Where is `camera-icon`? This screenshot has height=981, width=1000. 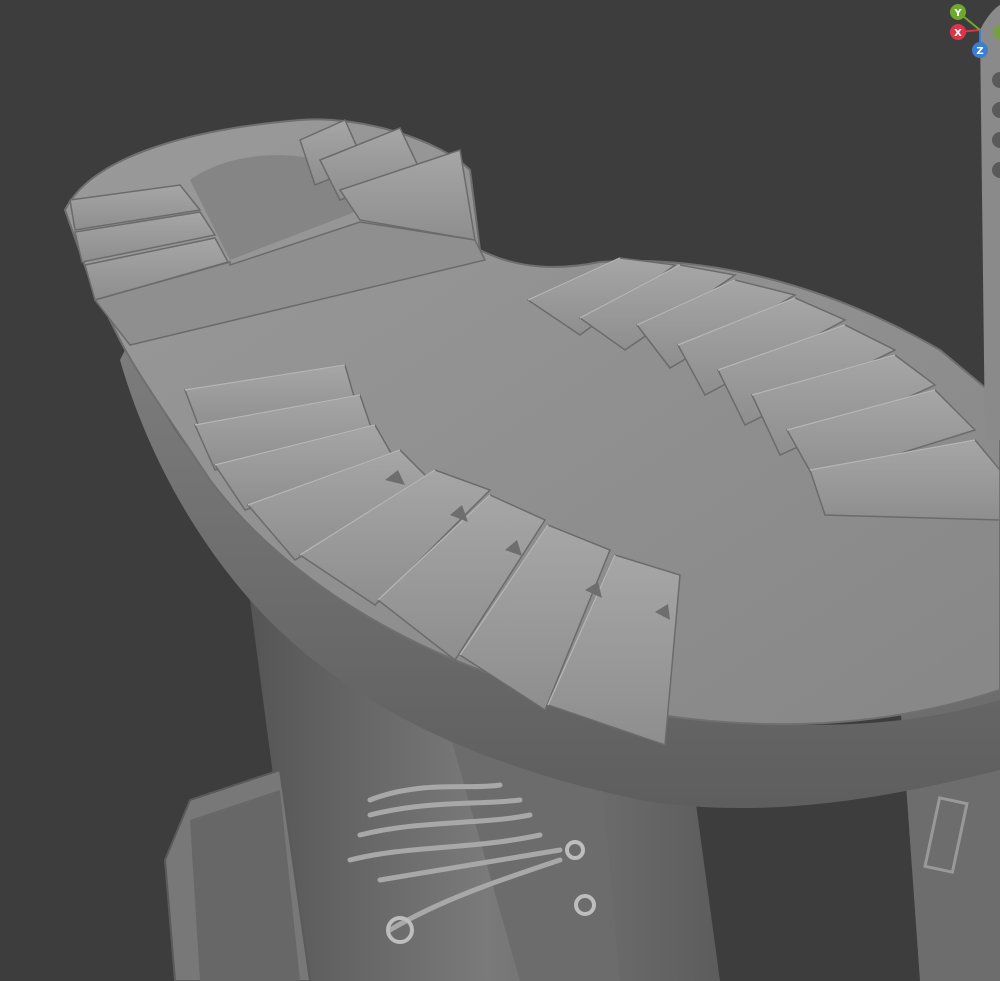 camera-icon is located at coordinates (996, 140).